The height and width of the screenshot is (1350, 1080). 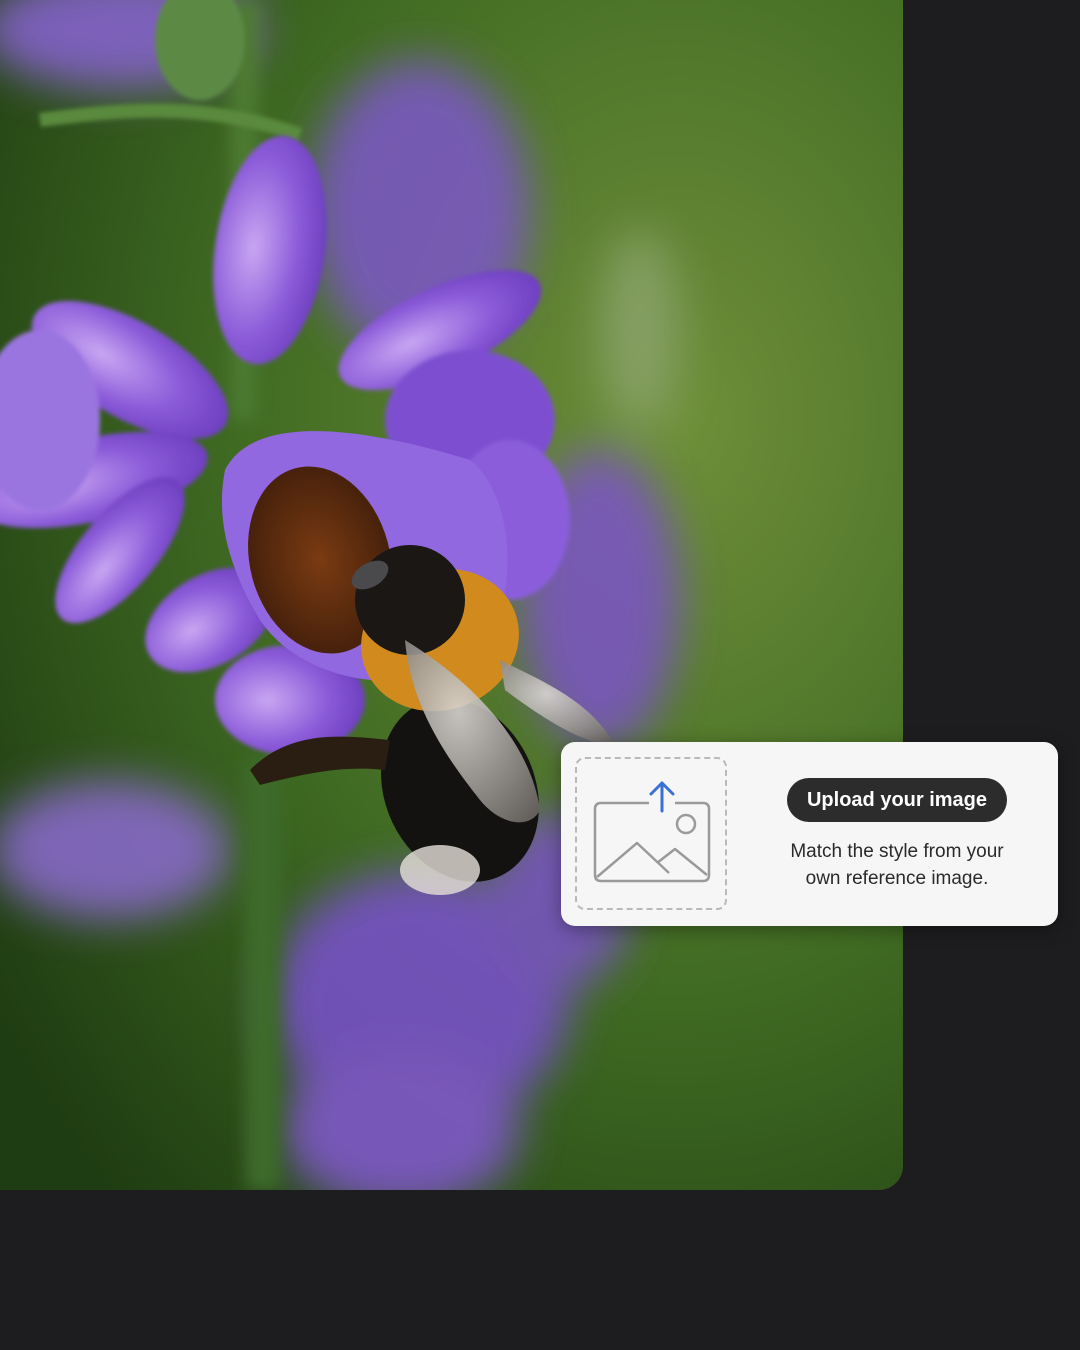 I want to click on image-dropzone, so click(x=651, y=833).